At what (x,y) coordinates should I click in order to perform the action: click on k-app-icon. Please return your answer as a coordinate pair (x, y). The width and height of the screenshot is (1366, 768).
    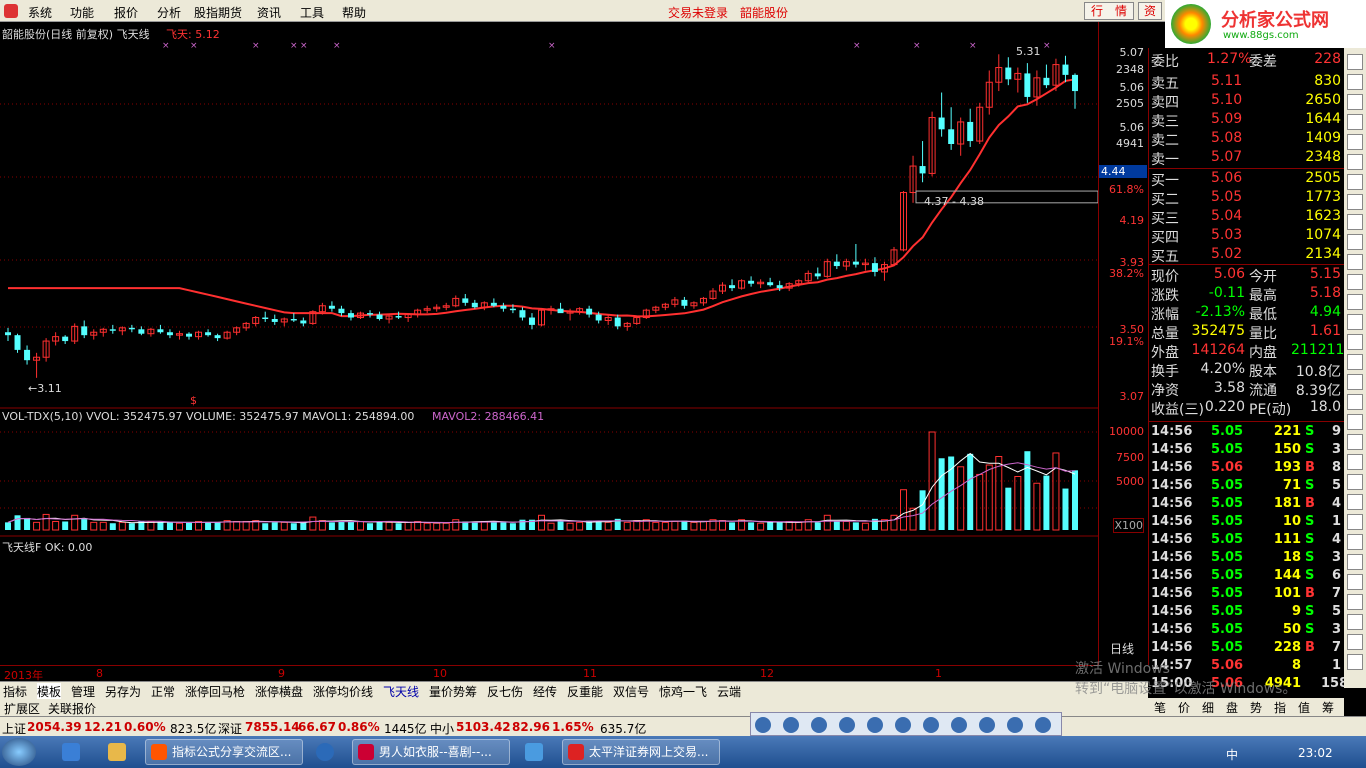
    Looking at the image, I should click on (325, 752).